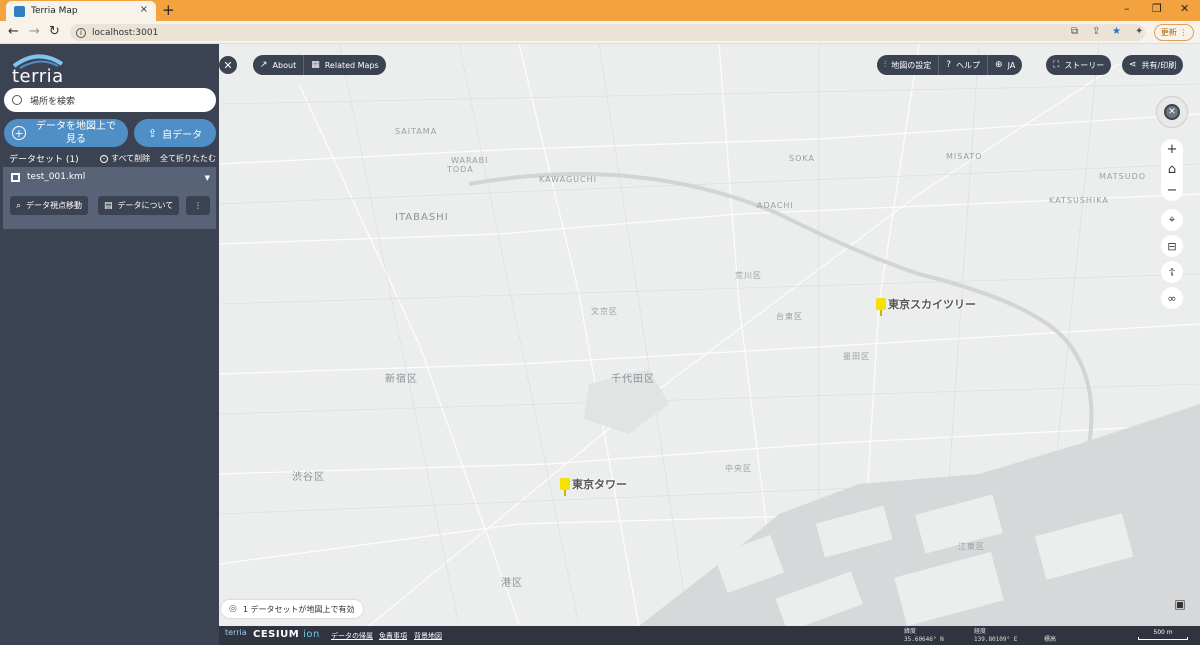 The image size is (1200, 645). I want to click on measure-icon: ∞, so click(1172, 298).